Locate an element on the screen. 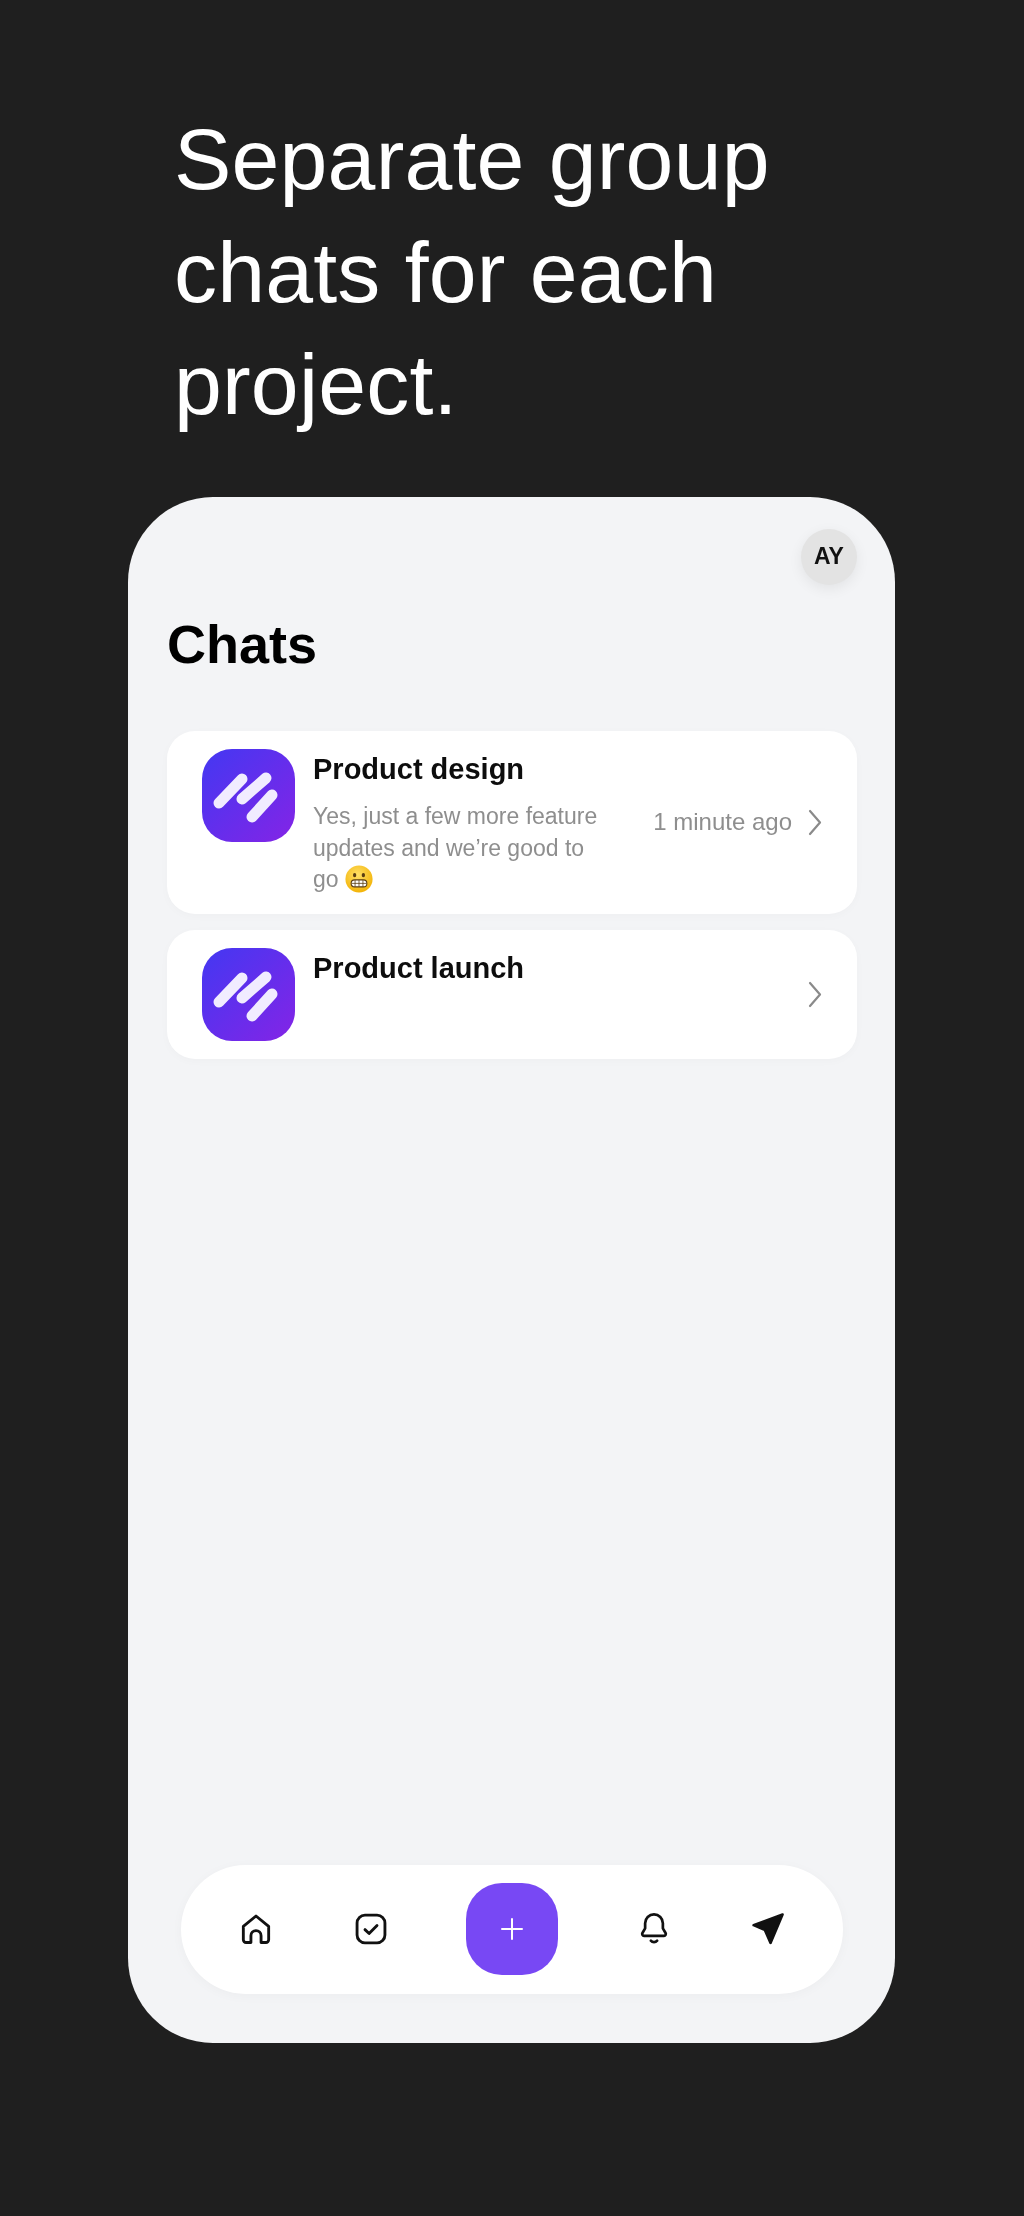 The image size is (1024, 2216). message-preview: Yes, just a few more feature updates and we’re good to go is located at coordinates (455, 848).